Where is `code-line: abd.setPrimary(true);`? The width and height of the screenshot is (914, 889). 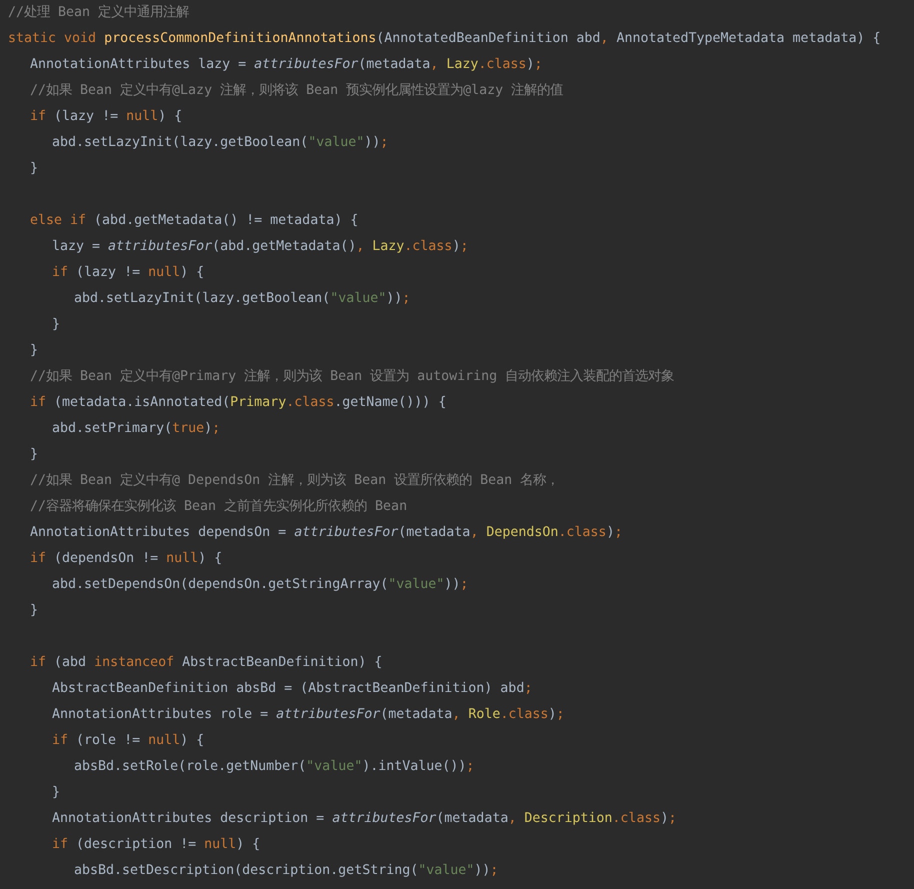 code-line: abd.setPrimary(true); is located at coordinates (136, 429).